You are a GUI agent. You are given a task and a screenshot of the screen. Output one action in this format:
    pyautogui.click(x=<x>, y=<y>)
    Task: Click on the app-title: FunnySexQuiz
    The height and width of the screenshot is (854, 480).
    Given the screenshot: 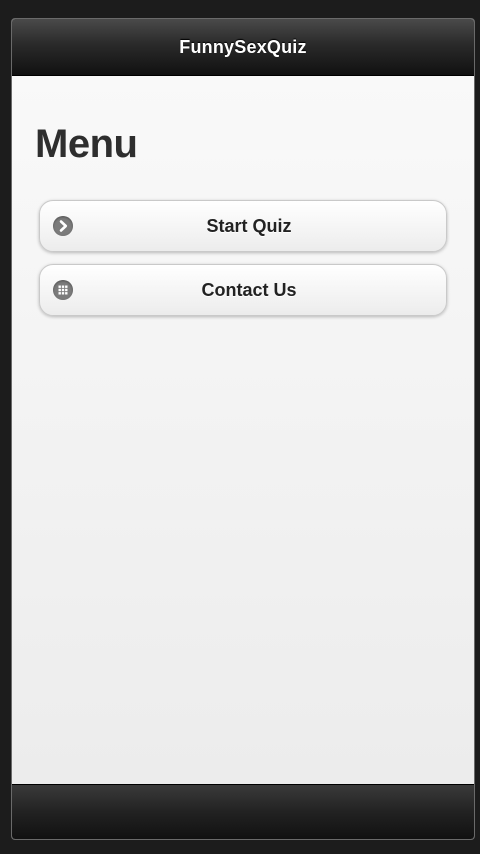 What is the action you would take?
    pyautogui.click(x=243, y=46)
    